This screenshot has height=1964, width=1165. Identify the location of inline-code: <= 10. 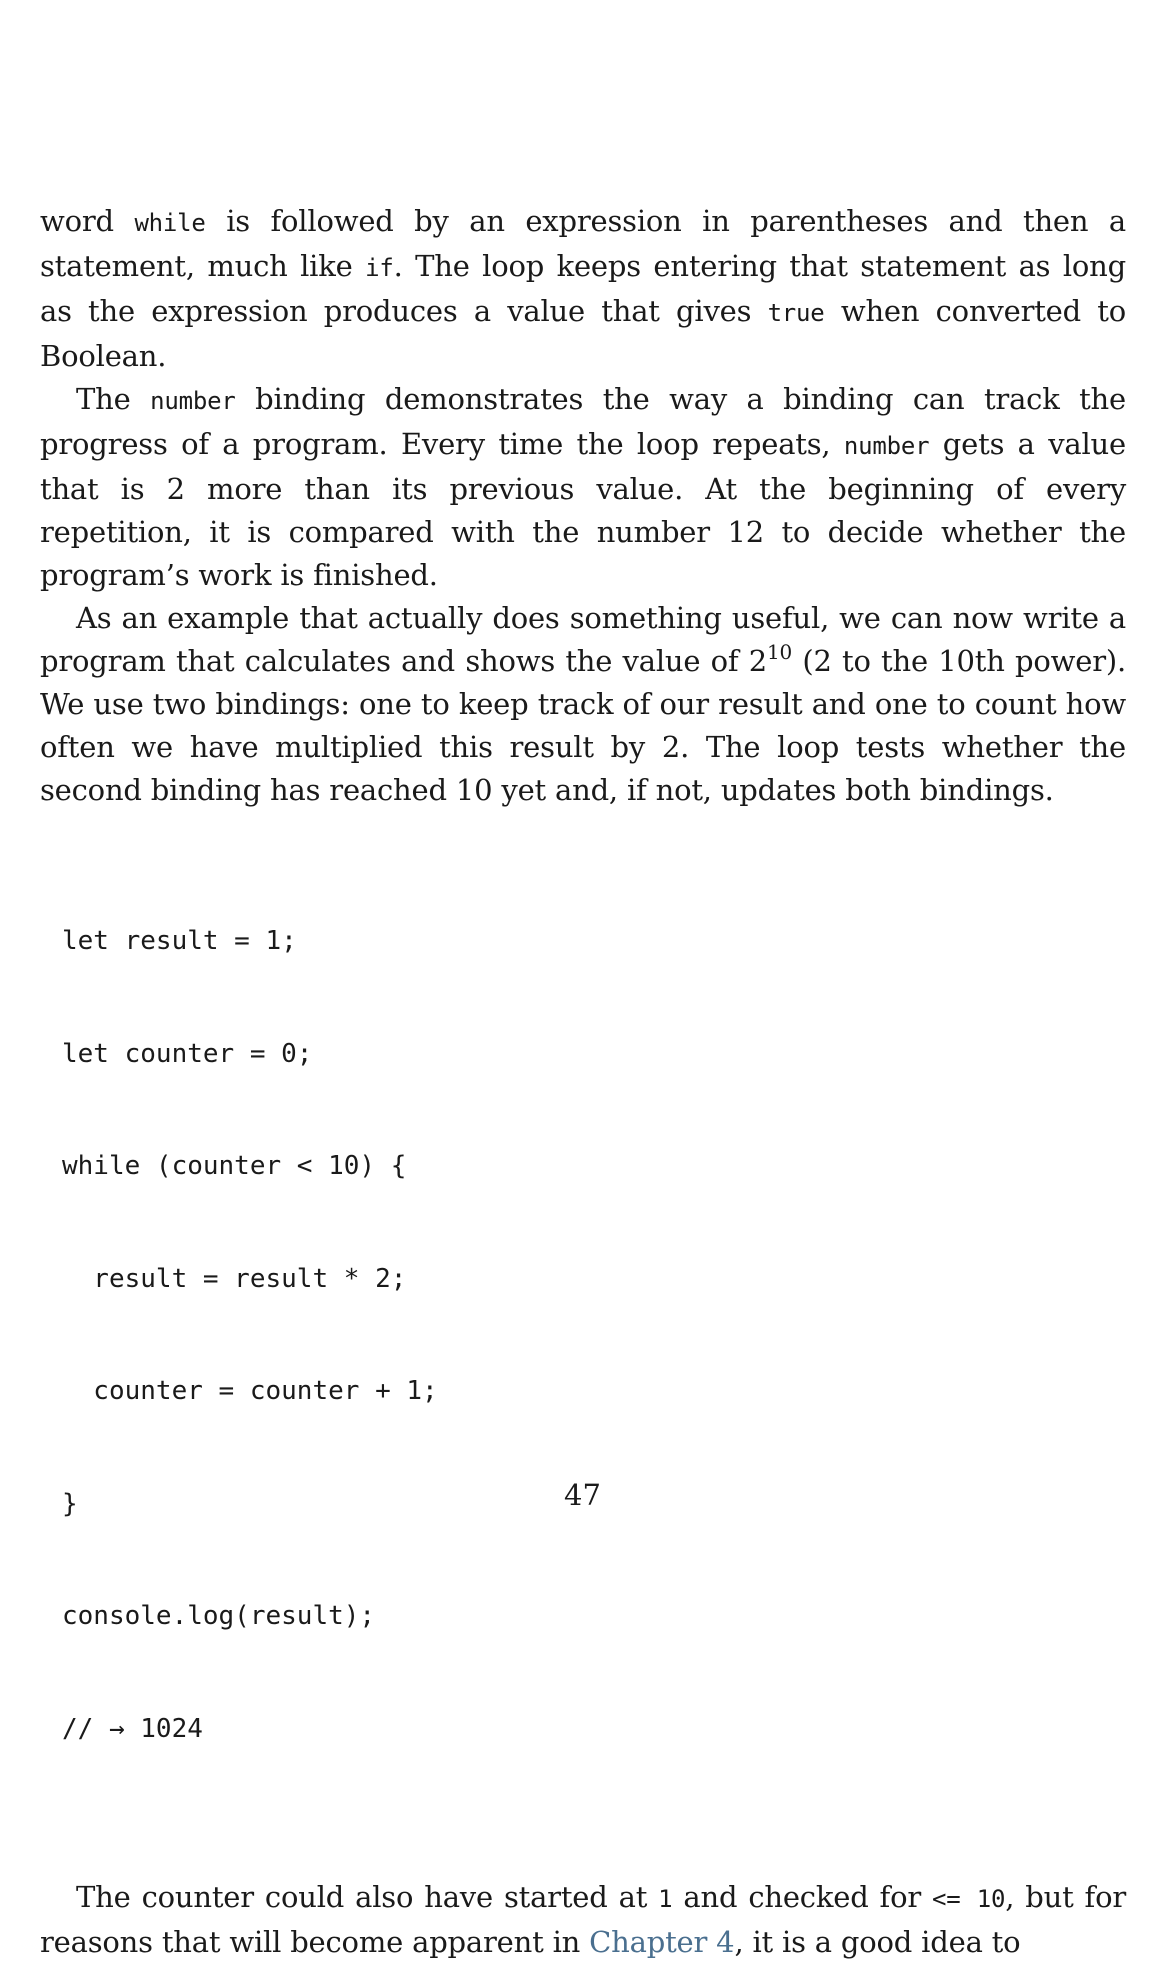
(969, 1899).